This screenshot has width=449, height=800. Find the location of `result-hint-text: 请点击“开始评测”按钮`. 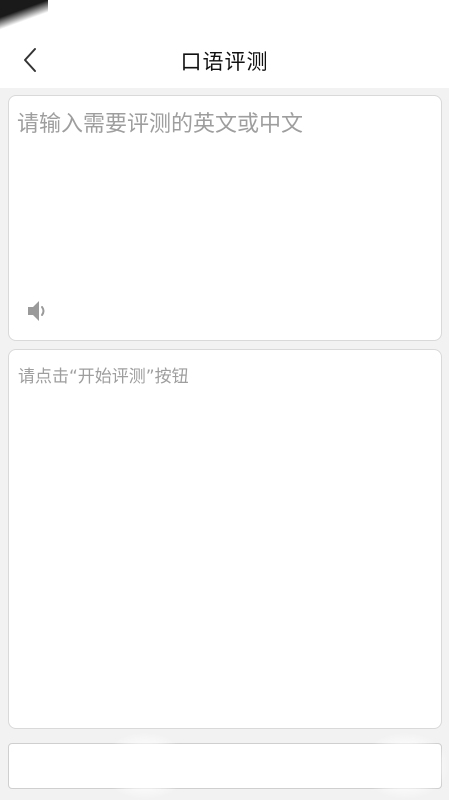

result-hint-text: 请点击“开始评测”按钮 is located at coordinates (103, 377).